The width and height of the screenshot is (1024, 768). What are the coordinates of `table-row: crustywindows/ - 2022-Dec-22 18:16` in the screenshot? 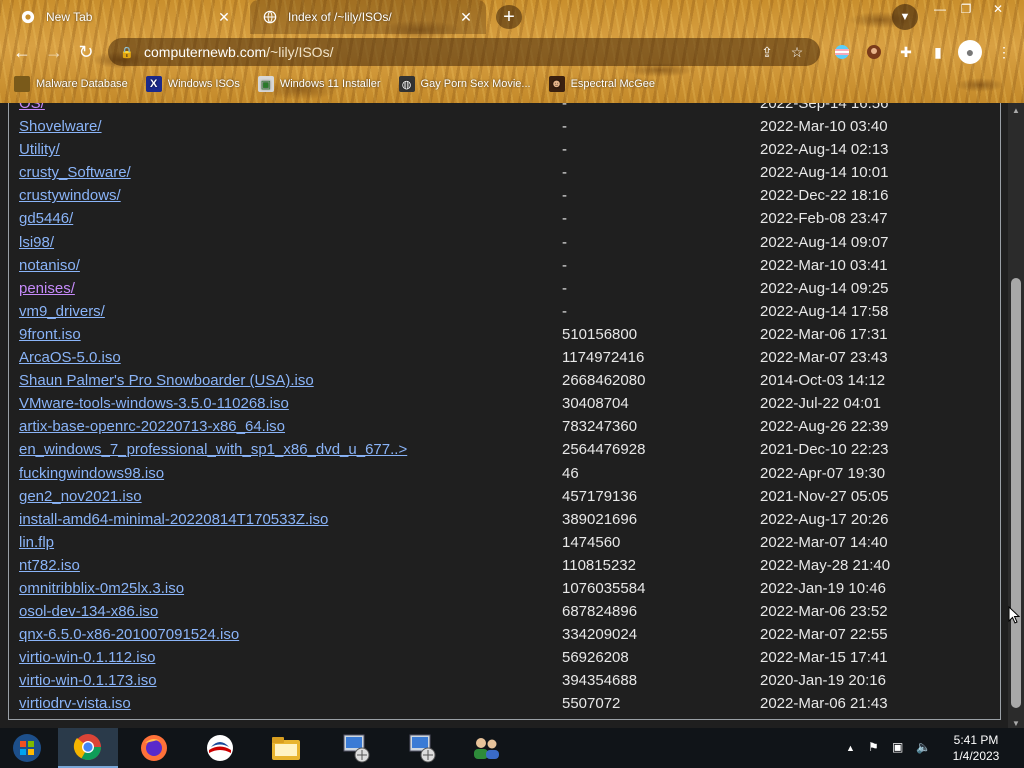 It's located at (509, 196).